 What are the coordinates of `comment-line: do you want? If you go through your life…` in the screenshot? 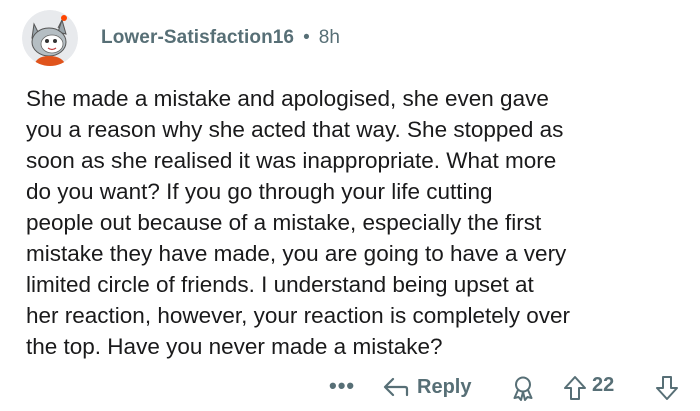 It's located at (259, 191).